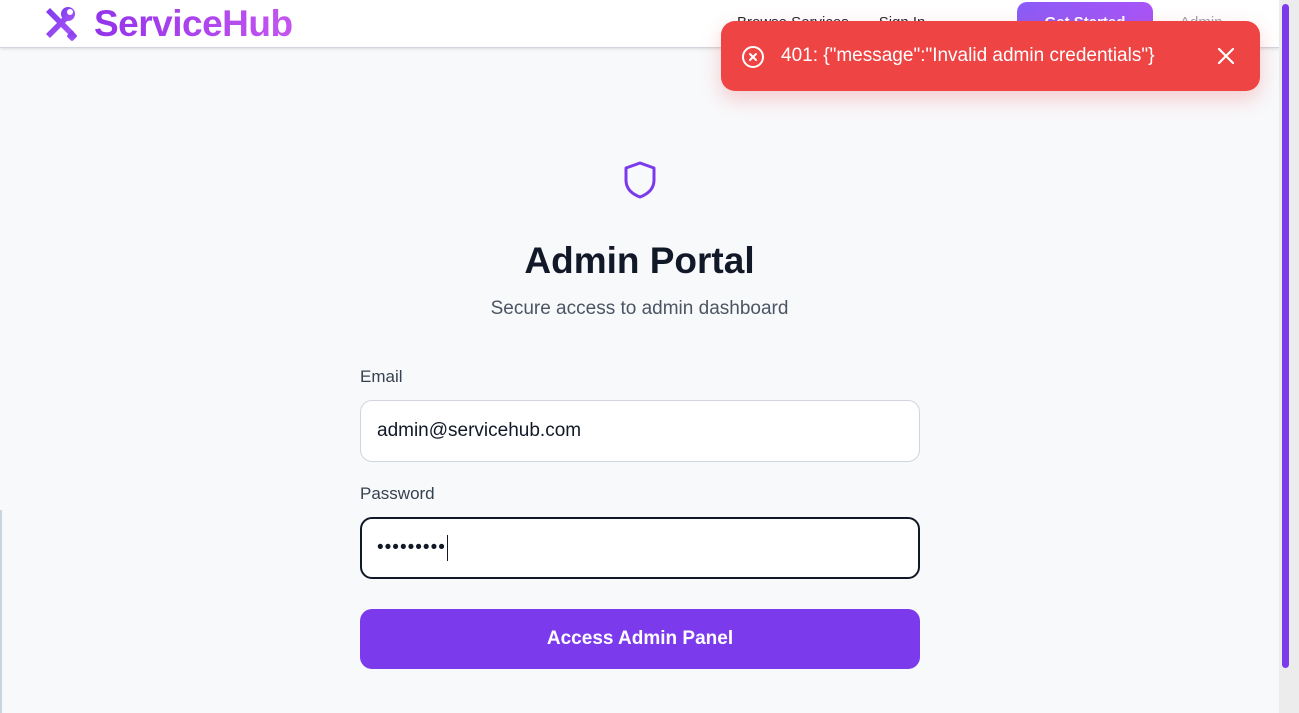  I want to click on tools-icon, so click(60, 24).